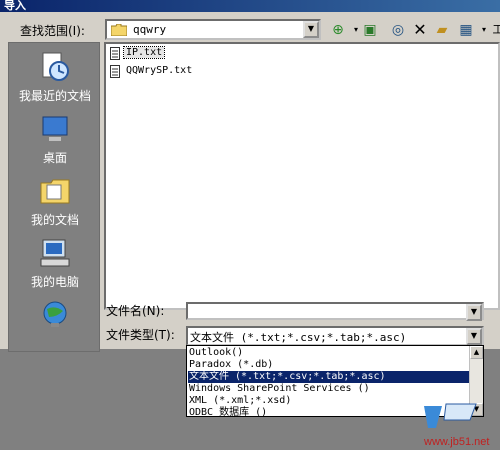 This screenshot has height=450, width=500. Describe the element at coordinates (159, 70) in the screenshot. I see `file-name: QQWrySP.txt` at that location.